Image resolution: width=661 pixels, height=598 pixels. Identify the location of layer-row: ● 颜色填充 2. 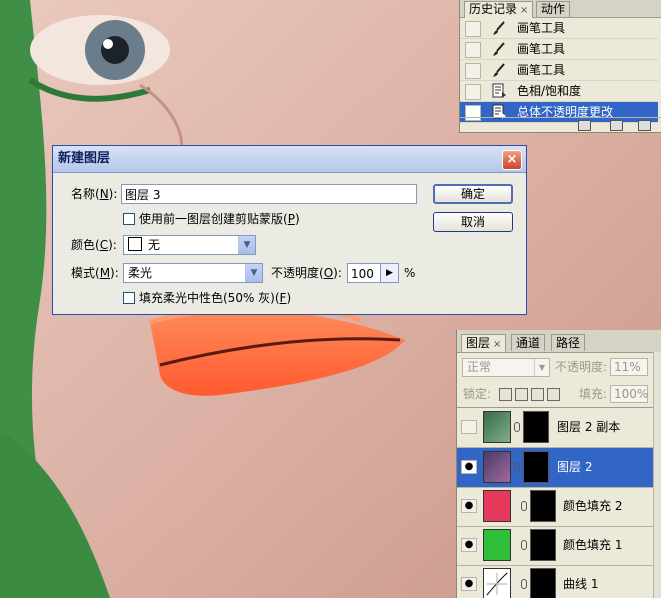
(559, 507).